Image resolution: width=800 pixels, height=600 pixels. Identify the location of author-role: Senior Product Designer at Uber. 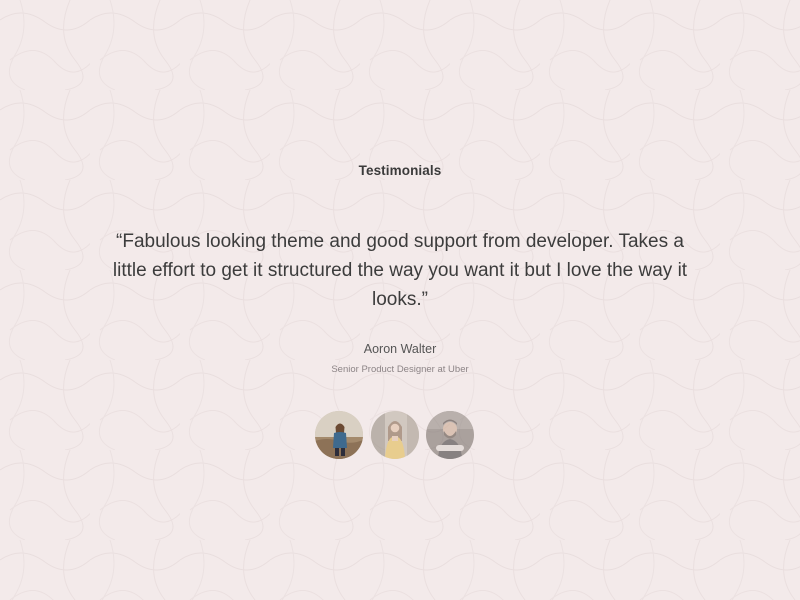
(400, 369).